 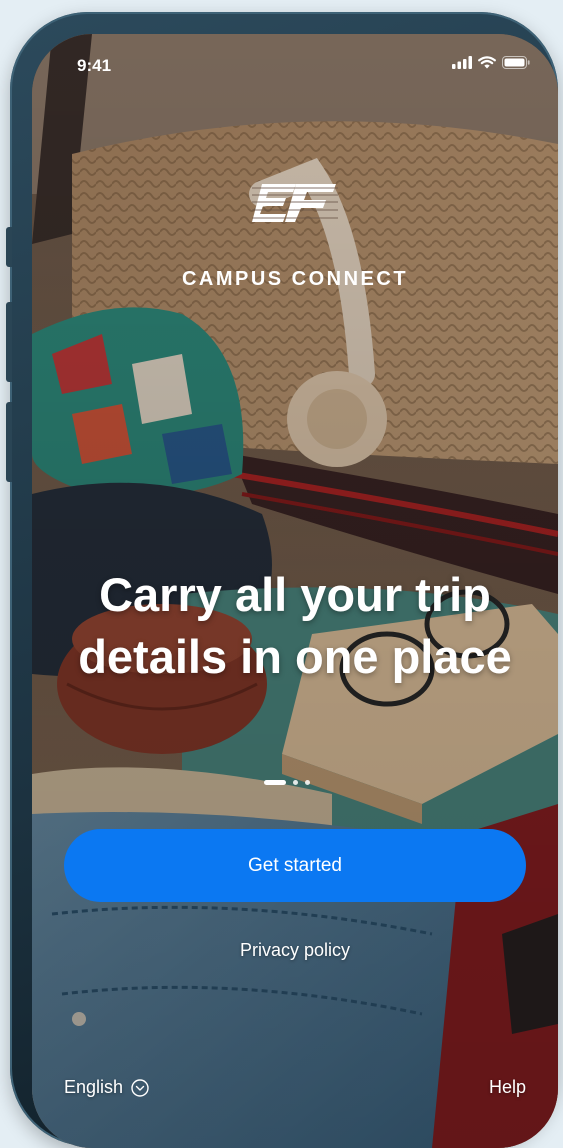 What do you see at coordinates (287, 782) in the screenshot?
I see `carousel-pagination` at bounding box center [287, 782].